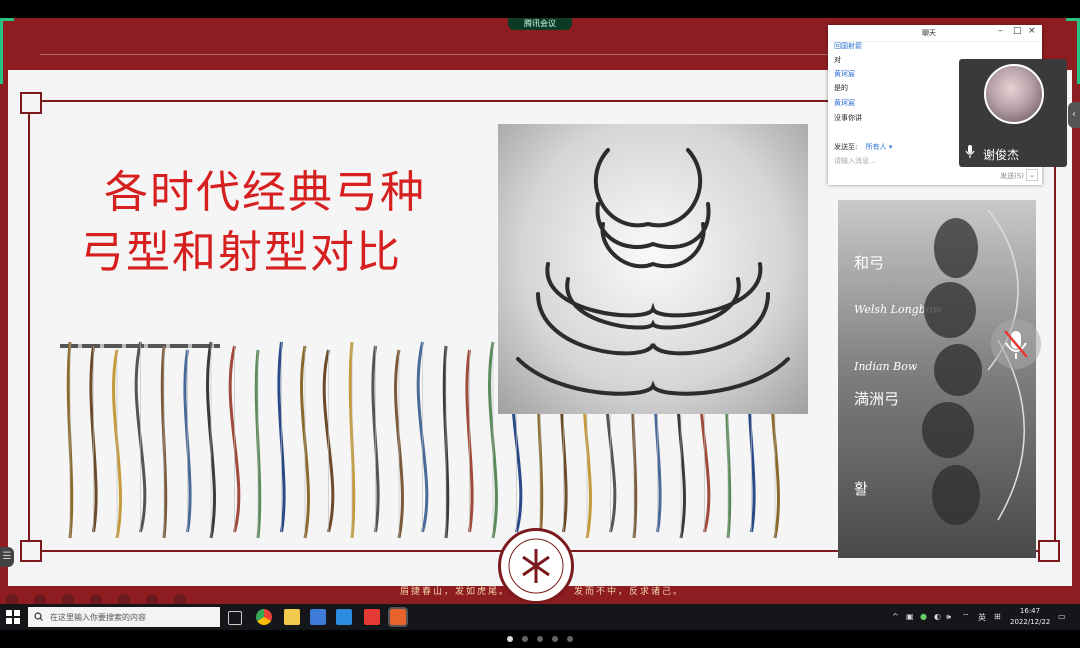 This screenshot has width=1080, height=648. What do you see at coordinates (1000, 31) in the screenshot?
I see `minimize-icon: –` at bounding box center [1000, 31].